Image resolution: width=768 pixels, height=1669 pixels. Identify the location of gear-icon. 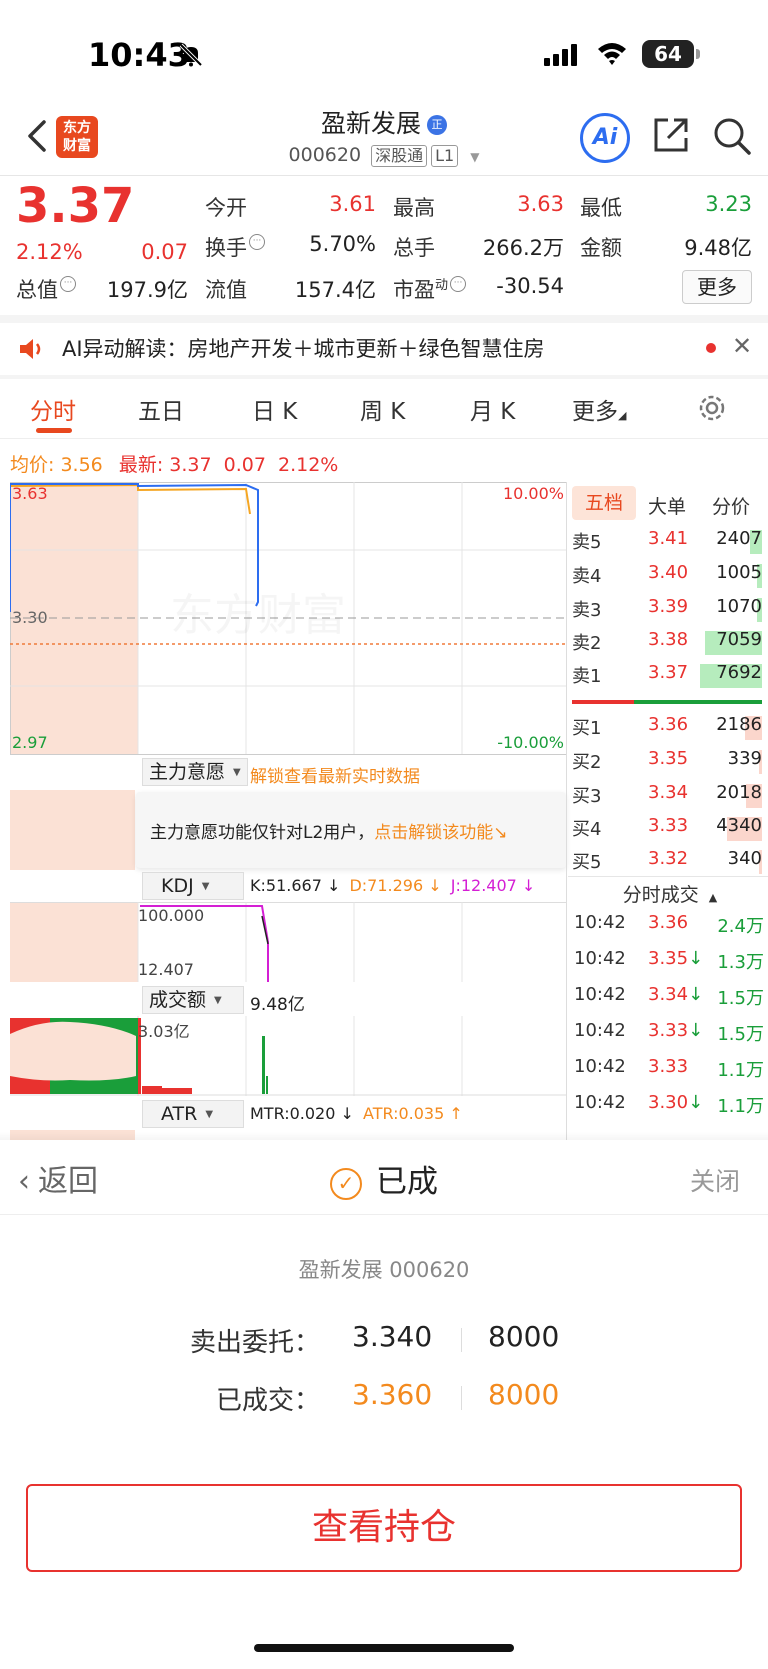
(712, 408).